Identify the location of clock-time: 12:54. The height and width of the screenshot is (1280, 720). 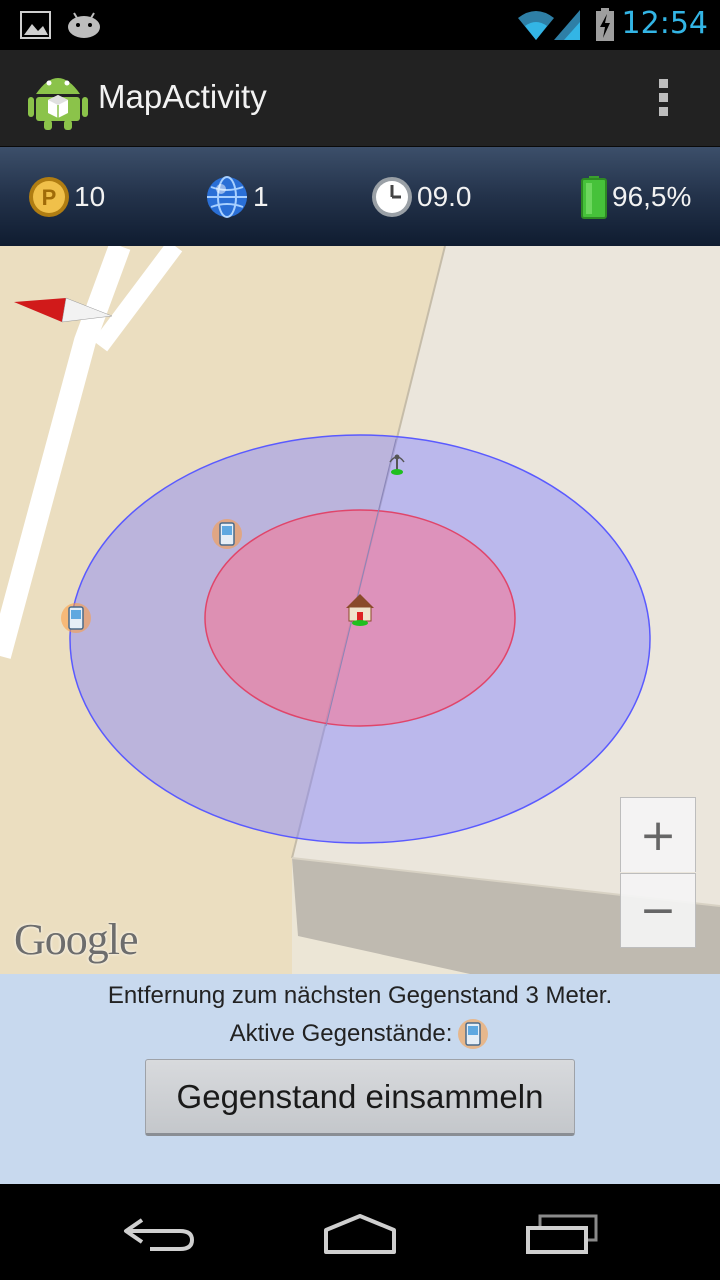
(664, 23).